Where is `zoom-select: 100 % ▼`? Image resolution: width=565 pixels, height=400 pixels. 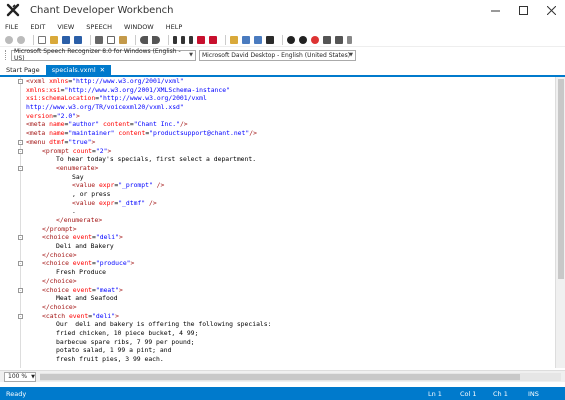 zoom-select: 100 % ▼ is located at coordinates (20, 376).